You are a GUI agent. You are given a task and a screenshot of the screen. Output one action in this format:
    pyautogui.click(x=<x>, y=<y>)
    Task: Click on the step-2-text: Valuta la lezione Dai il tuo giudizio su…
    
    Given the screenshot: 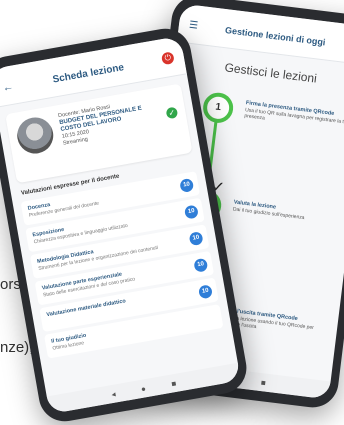 What is the action you would take?
    pyautogui.click(x=288, y=212)
    